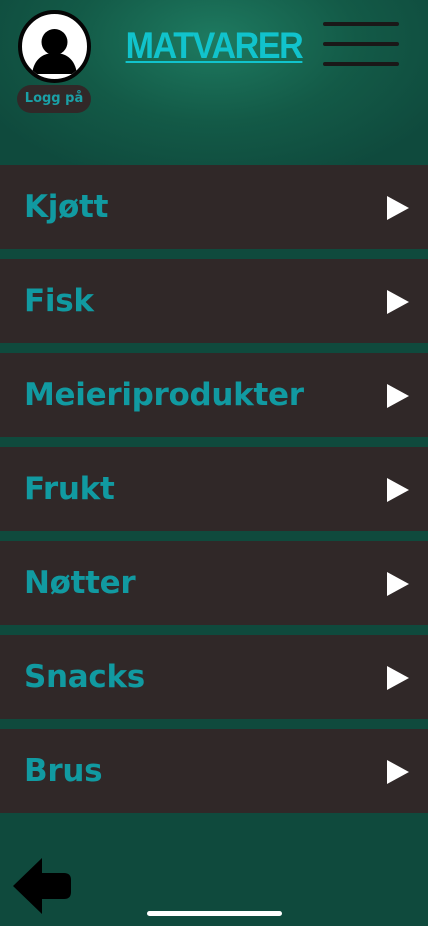 The image size is (428, 926). I want to click on category-item-frukt: Frukt, so click(214, 489).